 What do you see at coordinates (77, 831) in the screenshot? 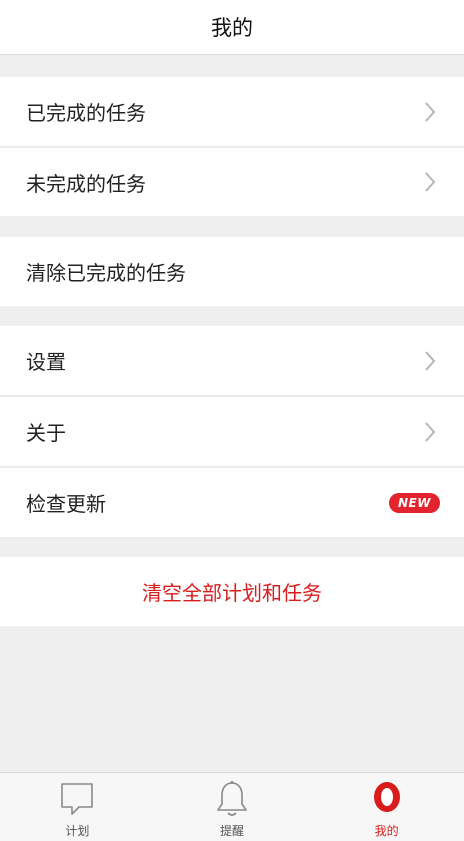
I see `tab-plan-label: 计划` at bounding box center [77, 831].